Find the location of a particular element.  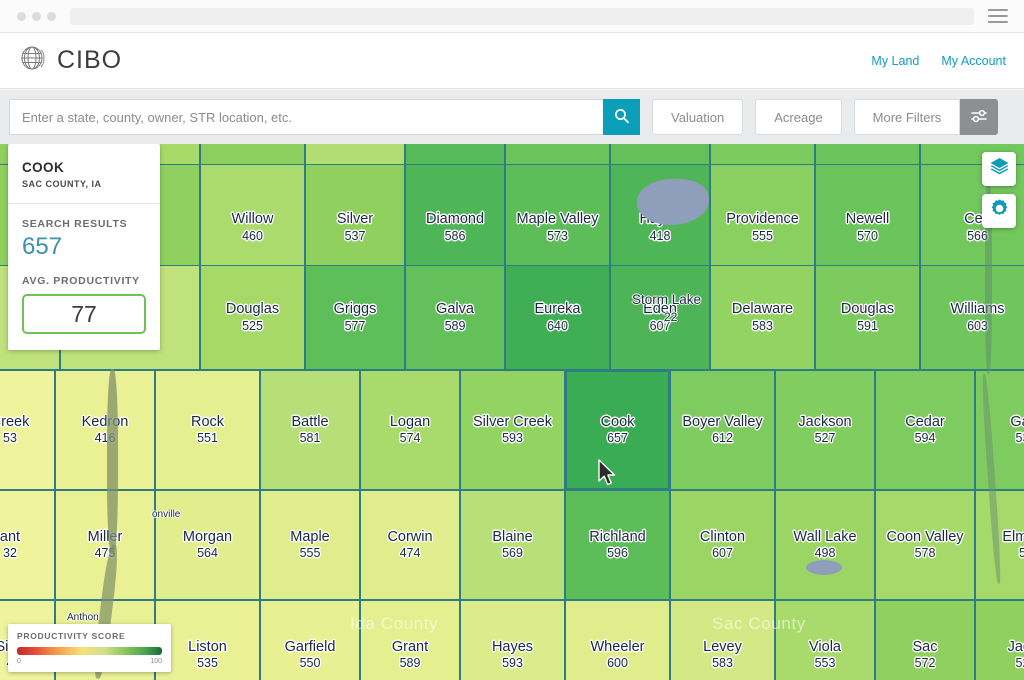

township-cell: Jackson 527 is located at coordinates (825, 430).